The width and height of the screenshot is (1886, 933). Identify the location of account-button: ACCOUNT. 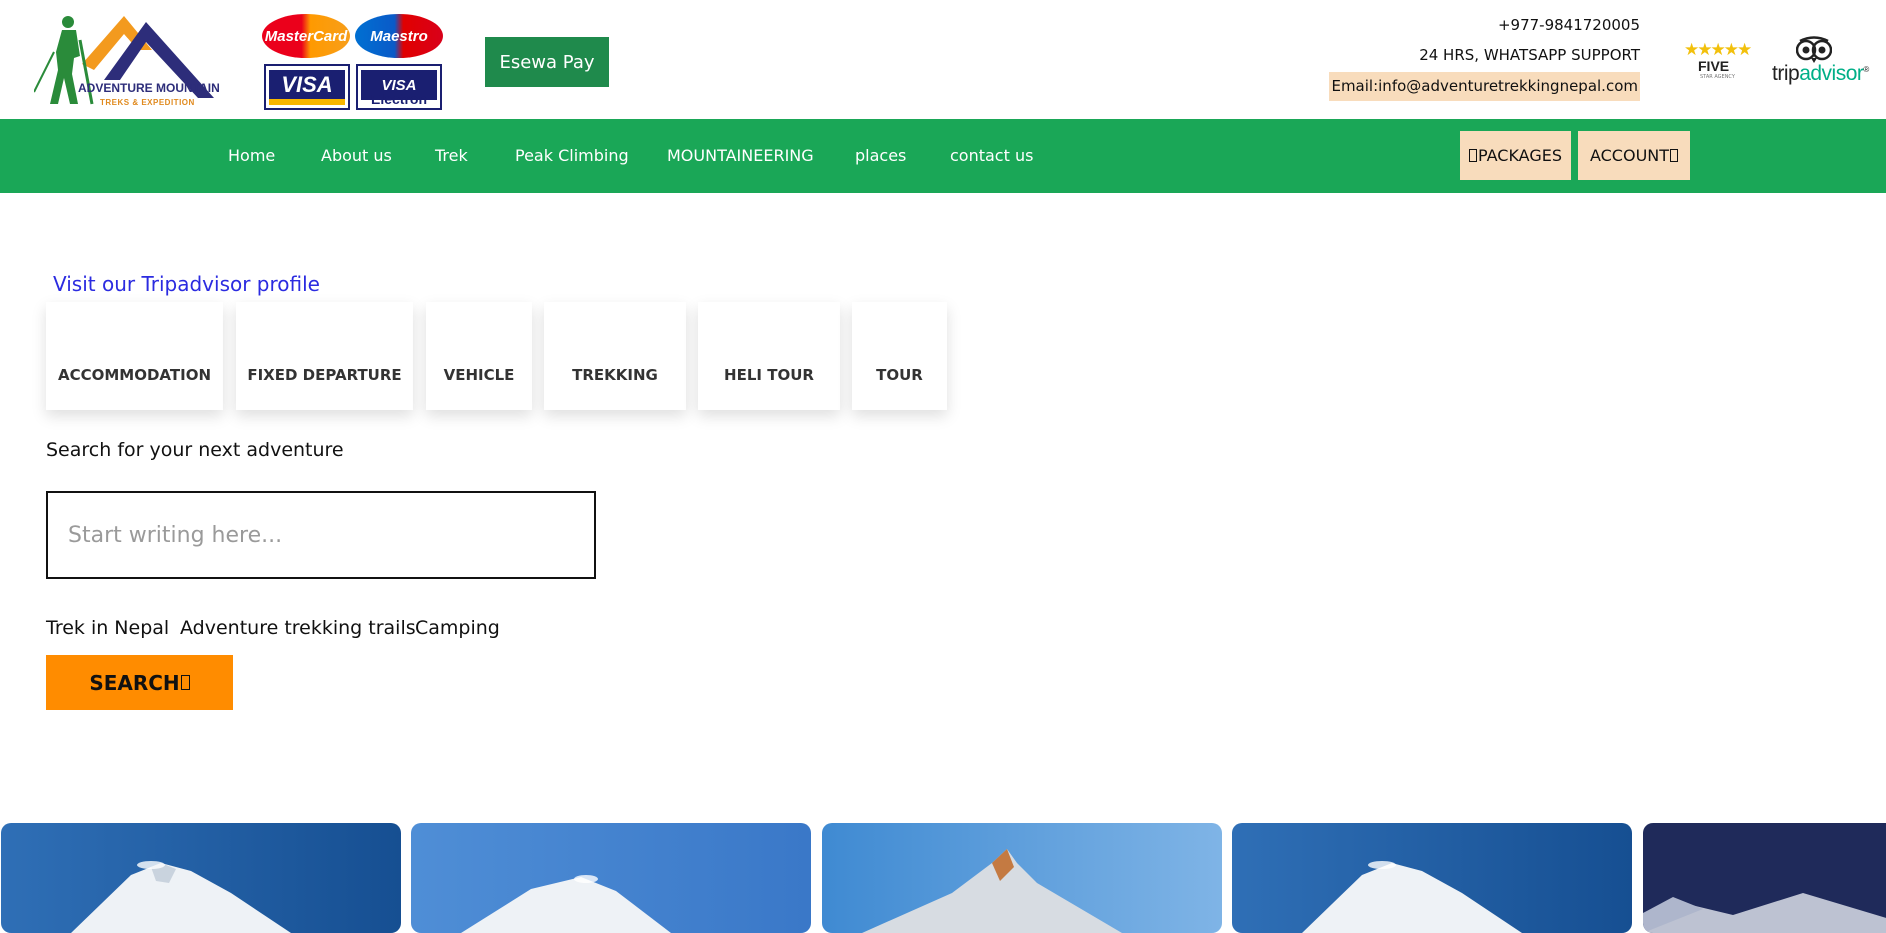
(1634, 155).